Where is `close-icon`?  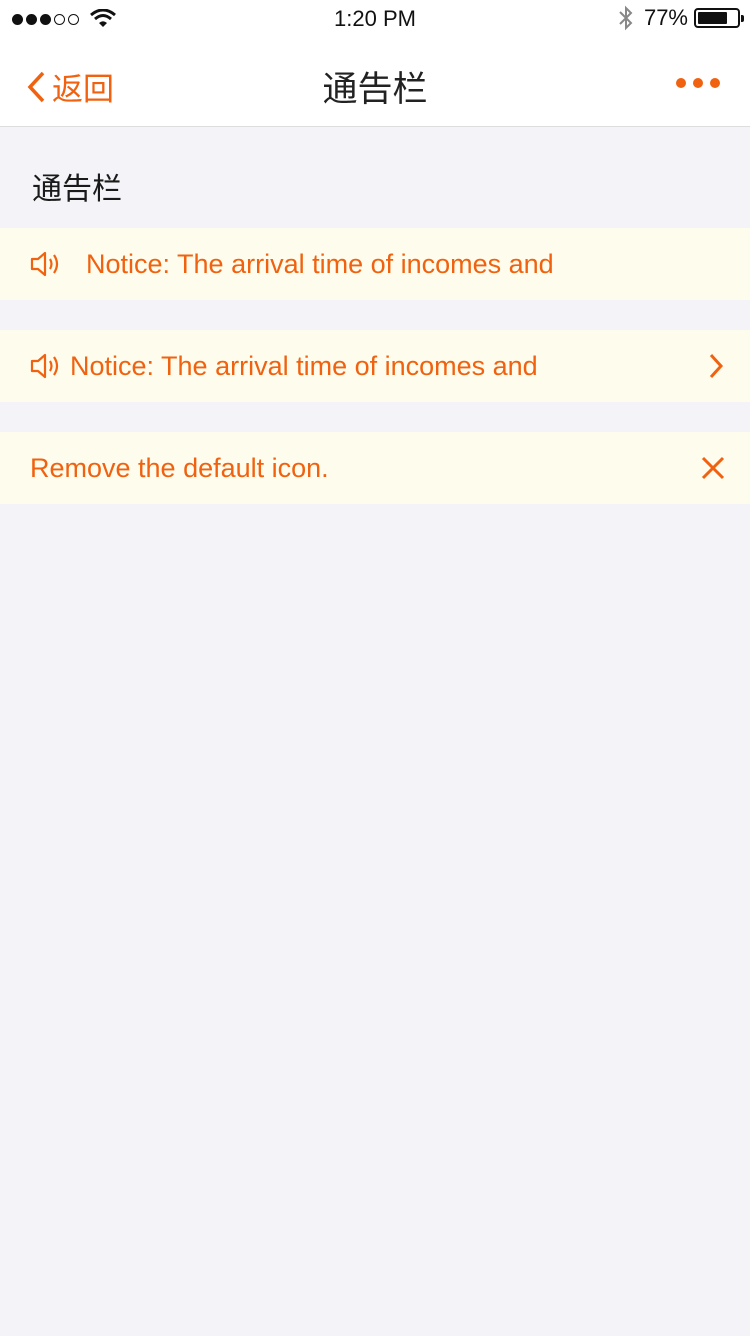 close-icon is located at coordinates (713, 471).